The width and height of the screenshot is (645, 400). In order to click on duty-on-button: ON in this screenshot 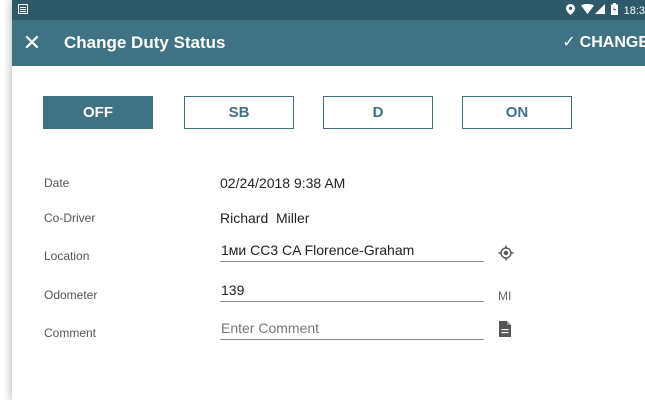, I will do `click(517, 112)`.